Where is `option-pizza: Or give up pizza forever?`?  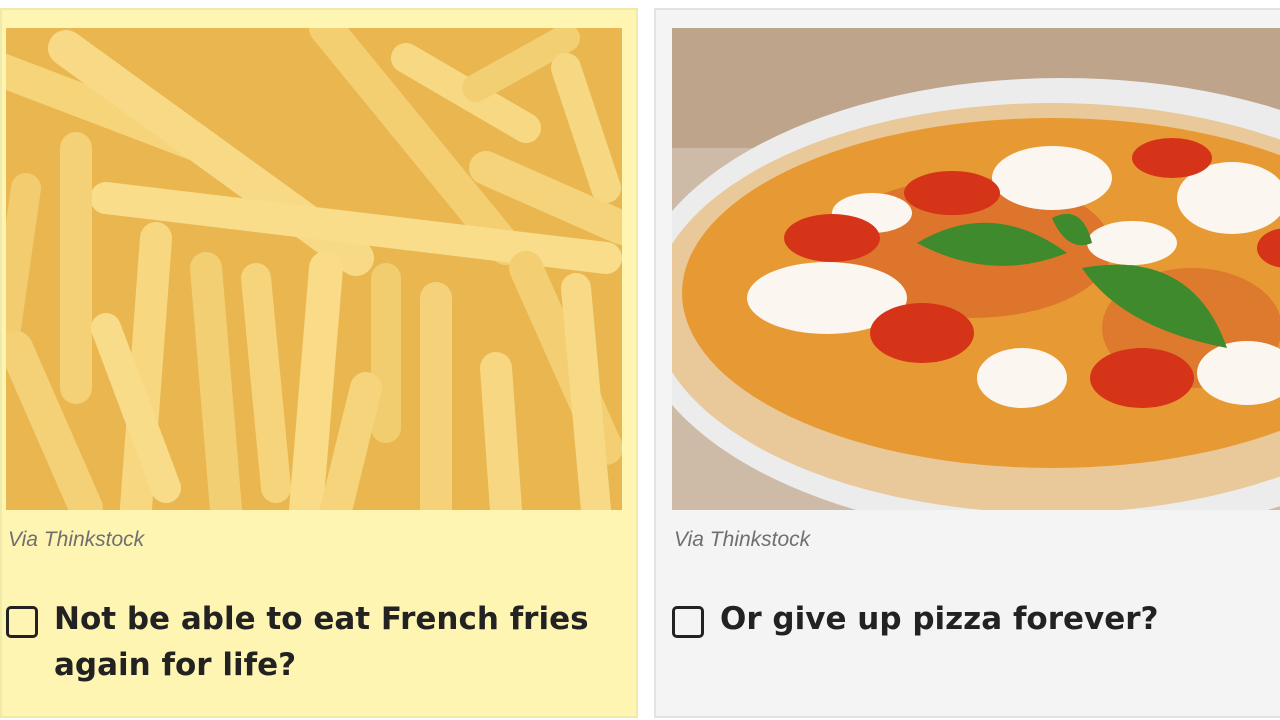
option-pizza: Or give up pizza forever? is located at coordinates (972, 619).